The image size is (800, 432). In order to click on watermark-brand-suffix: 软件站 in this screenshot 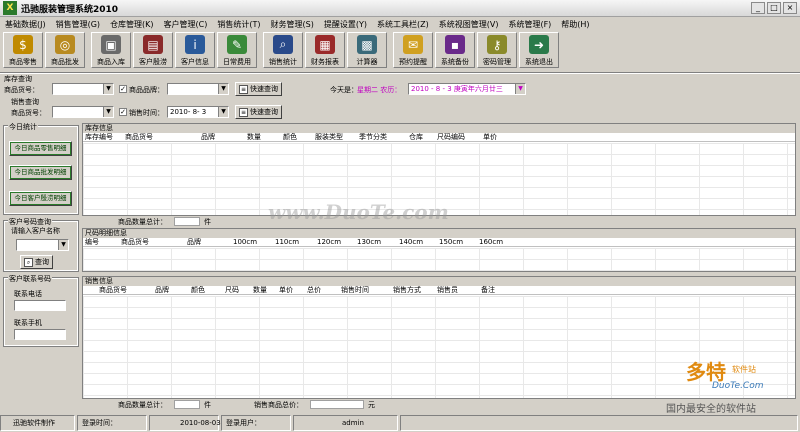, I will do `click(744, 369)`.